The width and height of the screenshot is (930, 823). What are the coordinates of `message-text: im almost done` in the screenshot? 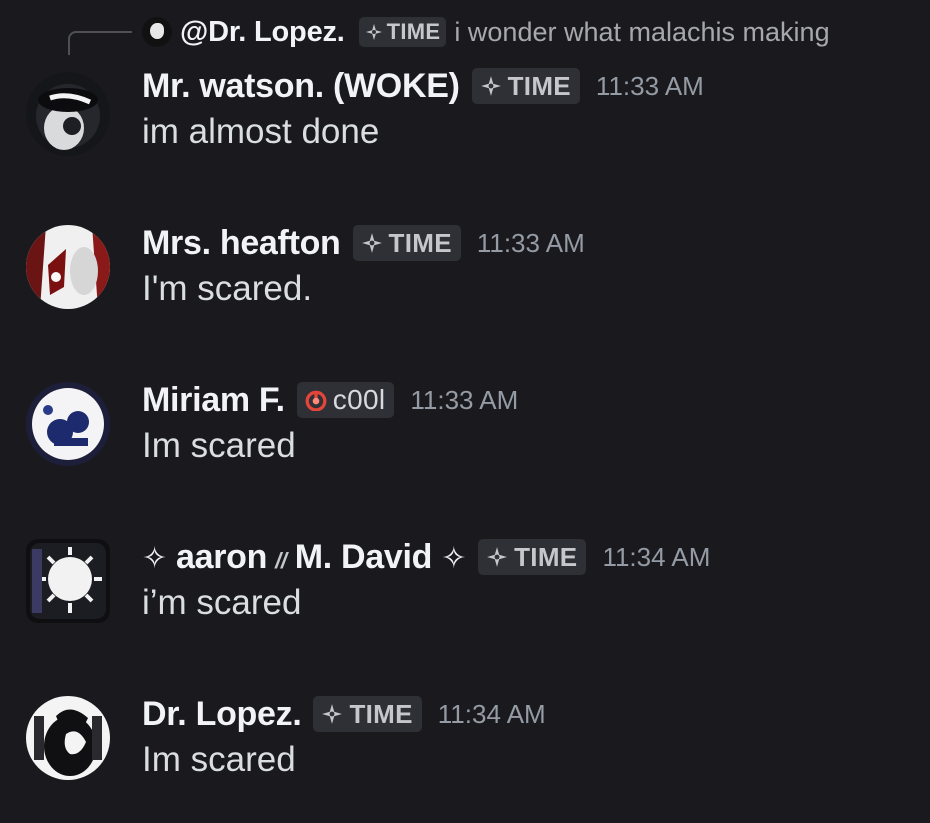 It's located at (261, 131).